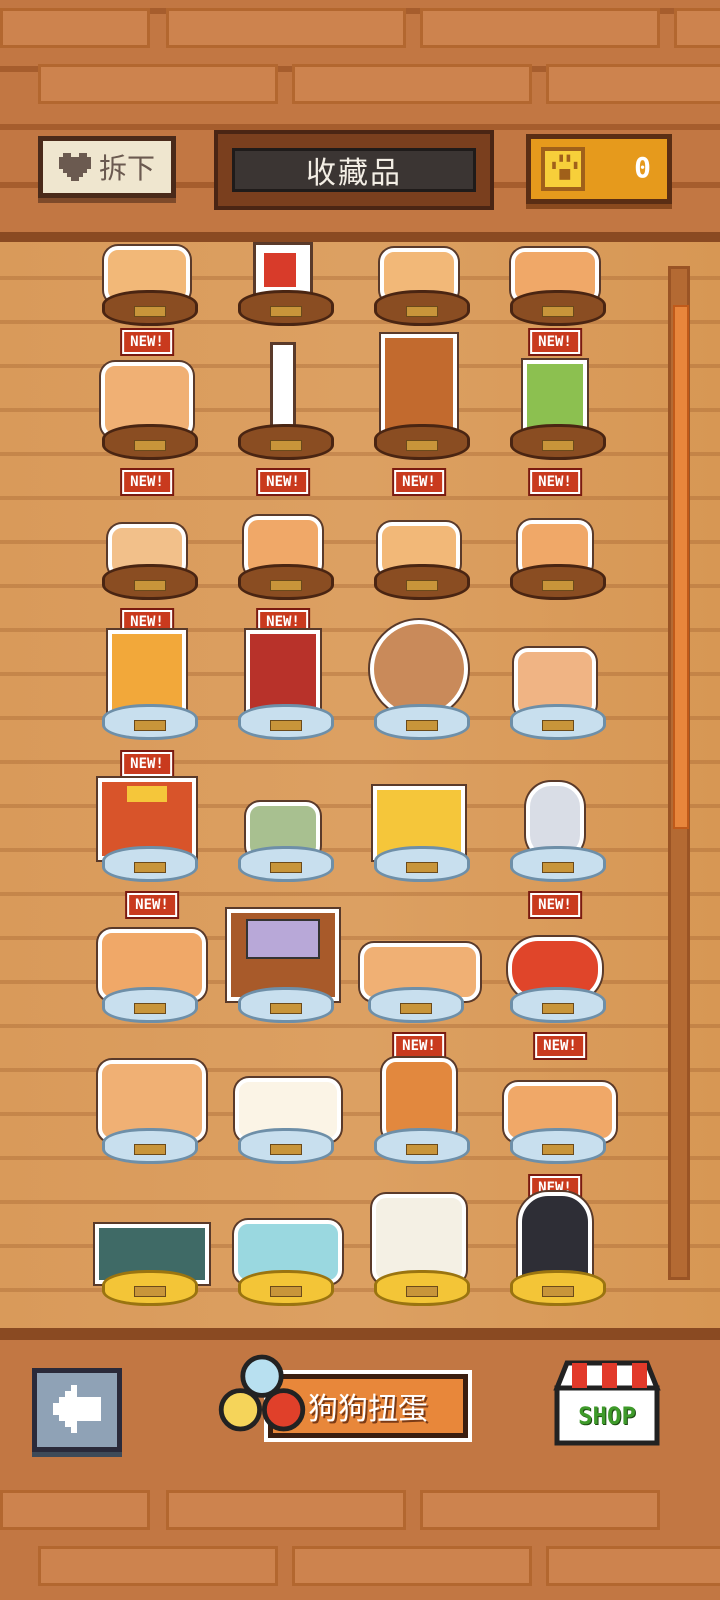 Image resolution: width=720 pixels, height=1600 pixels. I want to click on dog-gacha-button: 狗狗扭蛋, so click(340, 1399).